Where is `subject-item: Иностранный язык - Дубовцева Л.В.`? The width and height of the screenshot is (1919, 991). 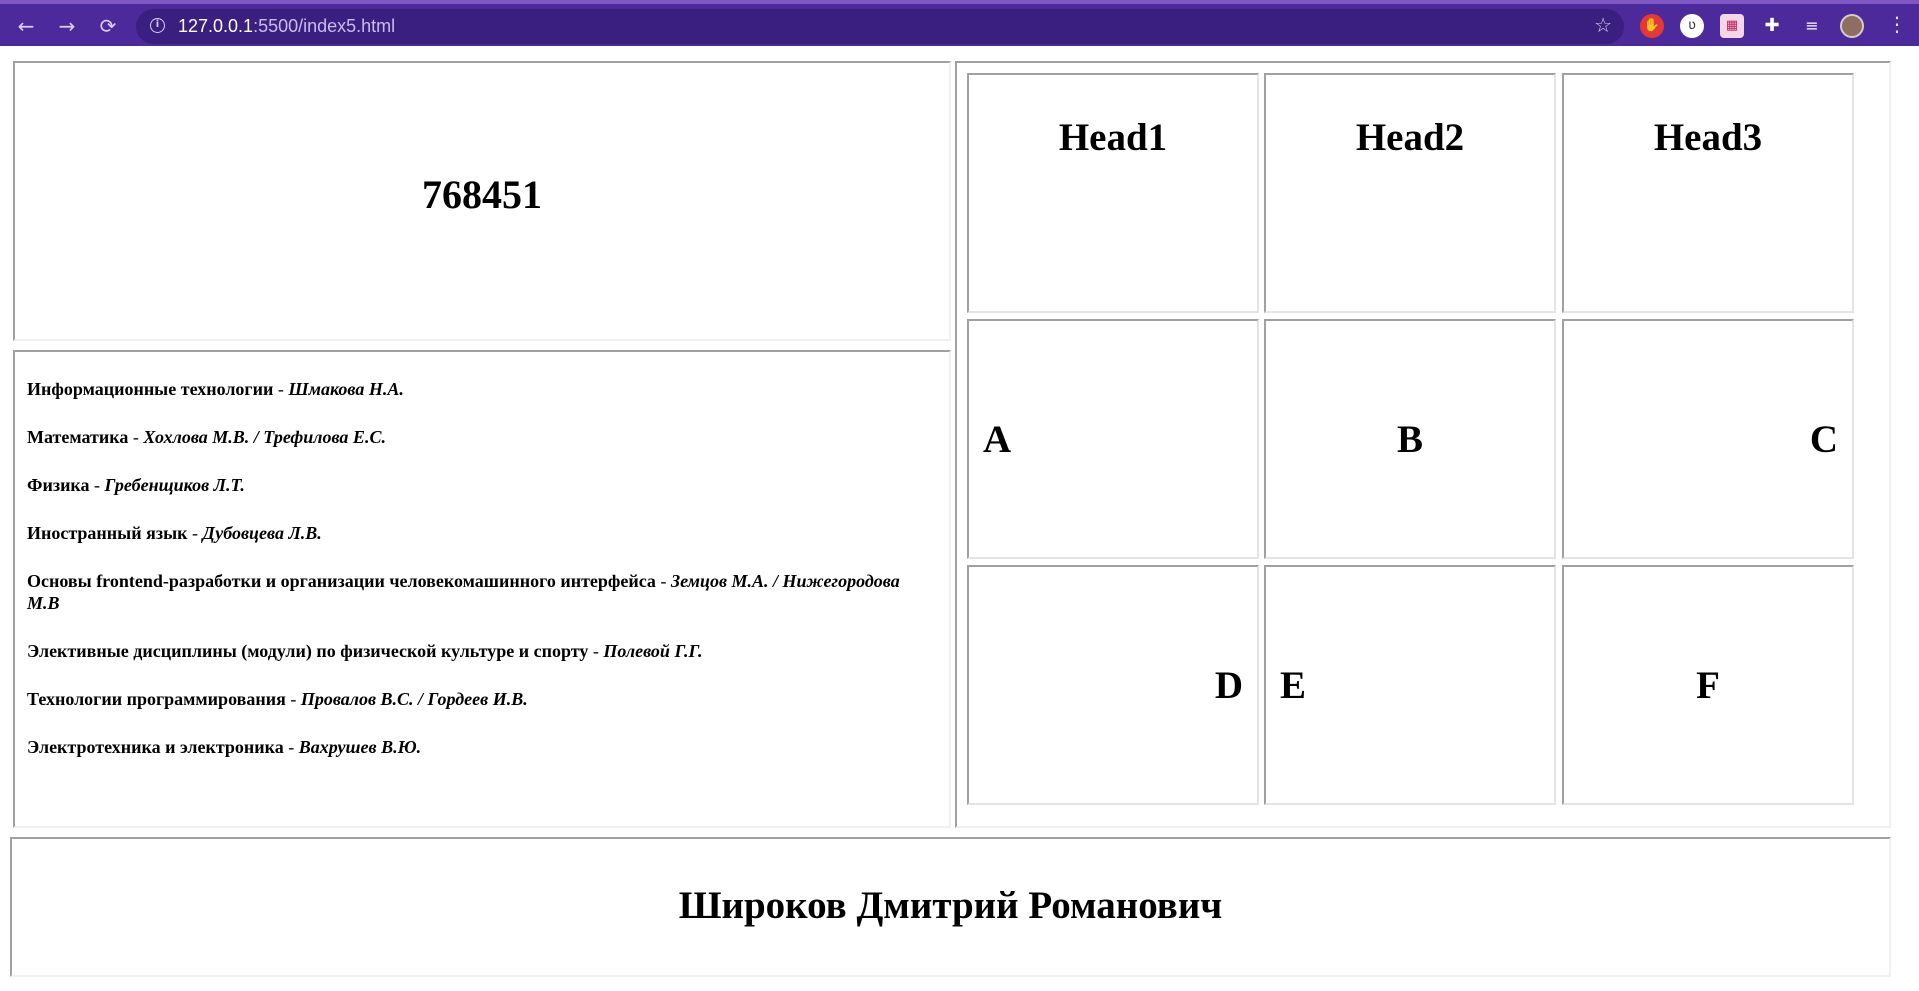 subject-item: Иностранный язык - Дубовцева Л.В. is located at coordinates (477, 533).